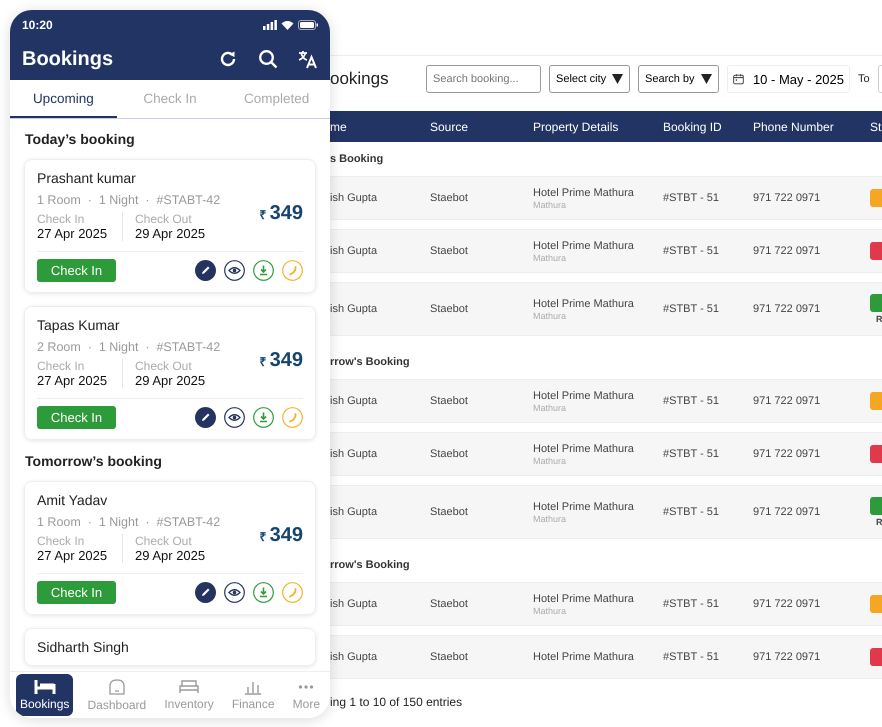 This screenshot has height=727, width=882. What do you see at coordinates (270, 25) in the screenshot?
I see `signal-icon` at bounding box center [270, 25].